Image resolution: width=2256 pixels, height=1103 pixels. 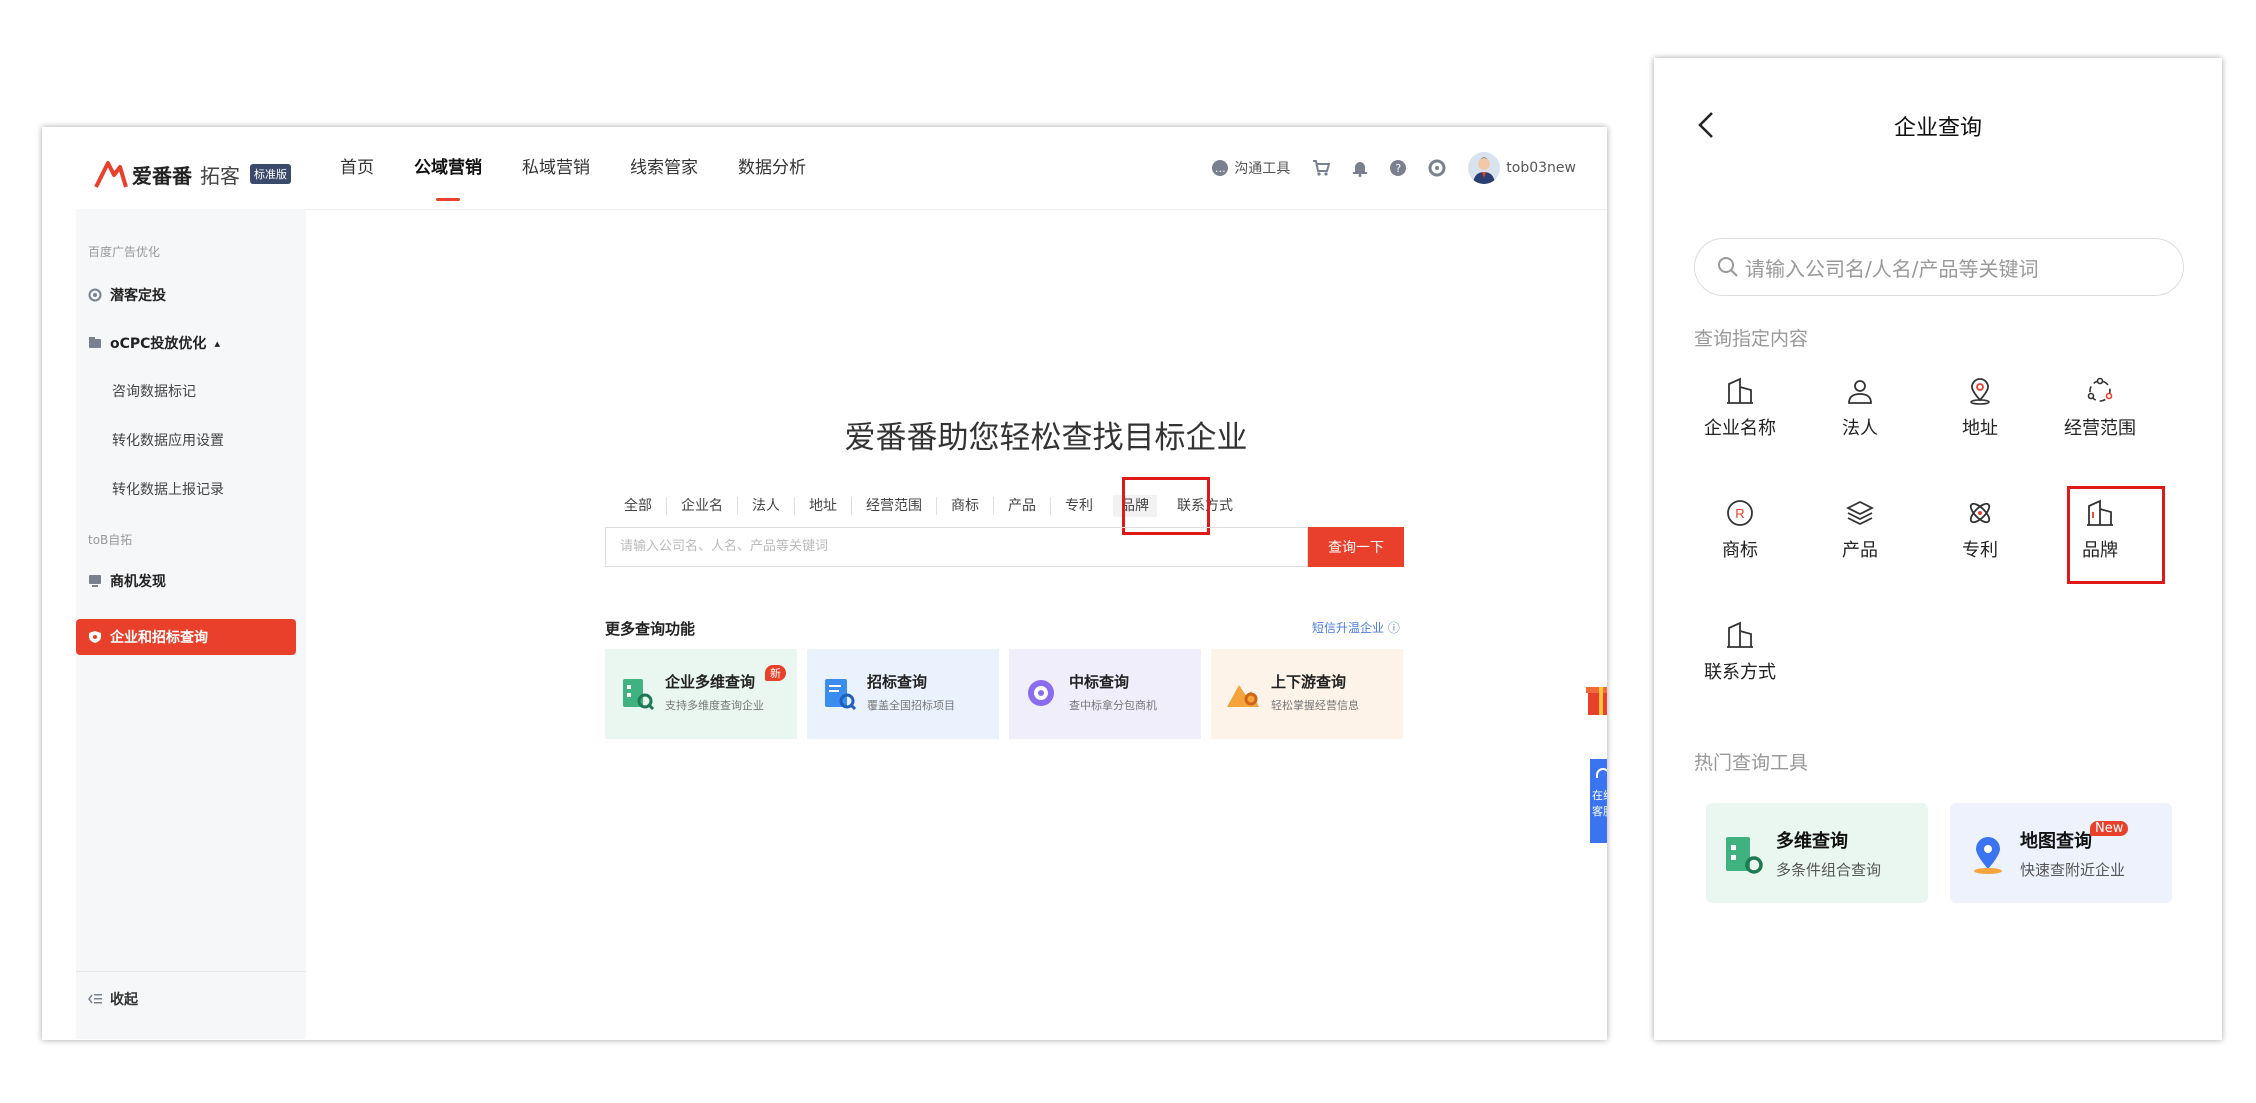 What do you see at coordinates (1307, 694) in the screenshot?
I see `card-supply-chain-query: 上下游查询 轻松掌握经营信息` at bounding box center [1307, 694].